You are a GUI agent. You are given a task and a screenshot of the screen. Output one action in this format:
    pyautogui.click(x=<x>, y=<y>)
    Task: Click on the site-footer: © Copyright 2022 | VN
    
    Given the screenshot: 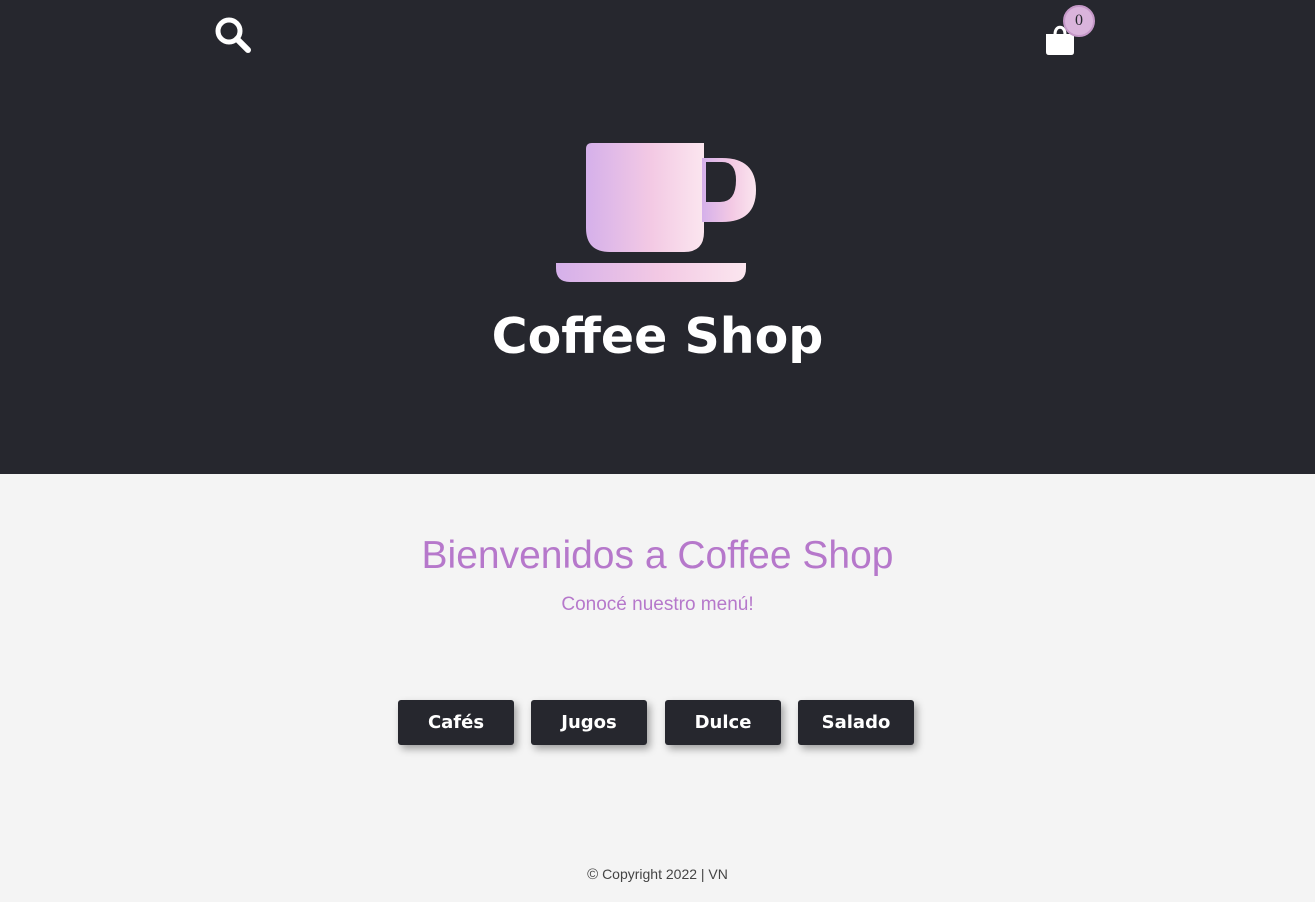 What is the action you would take?
    pyautogui.click(x=657, y=874)
    